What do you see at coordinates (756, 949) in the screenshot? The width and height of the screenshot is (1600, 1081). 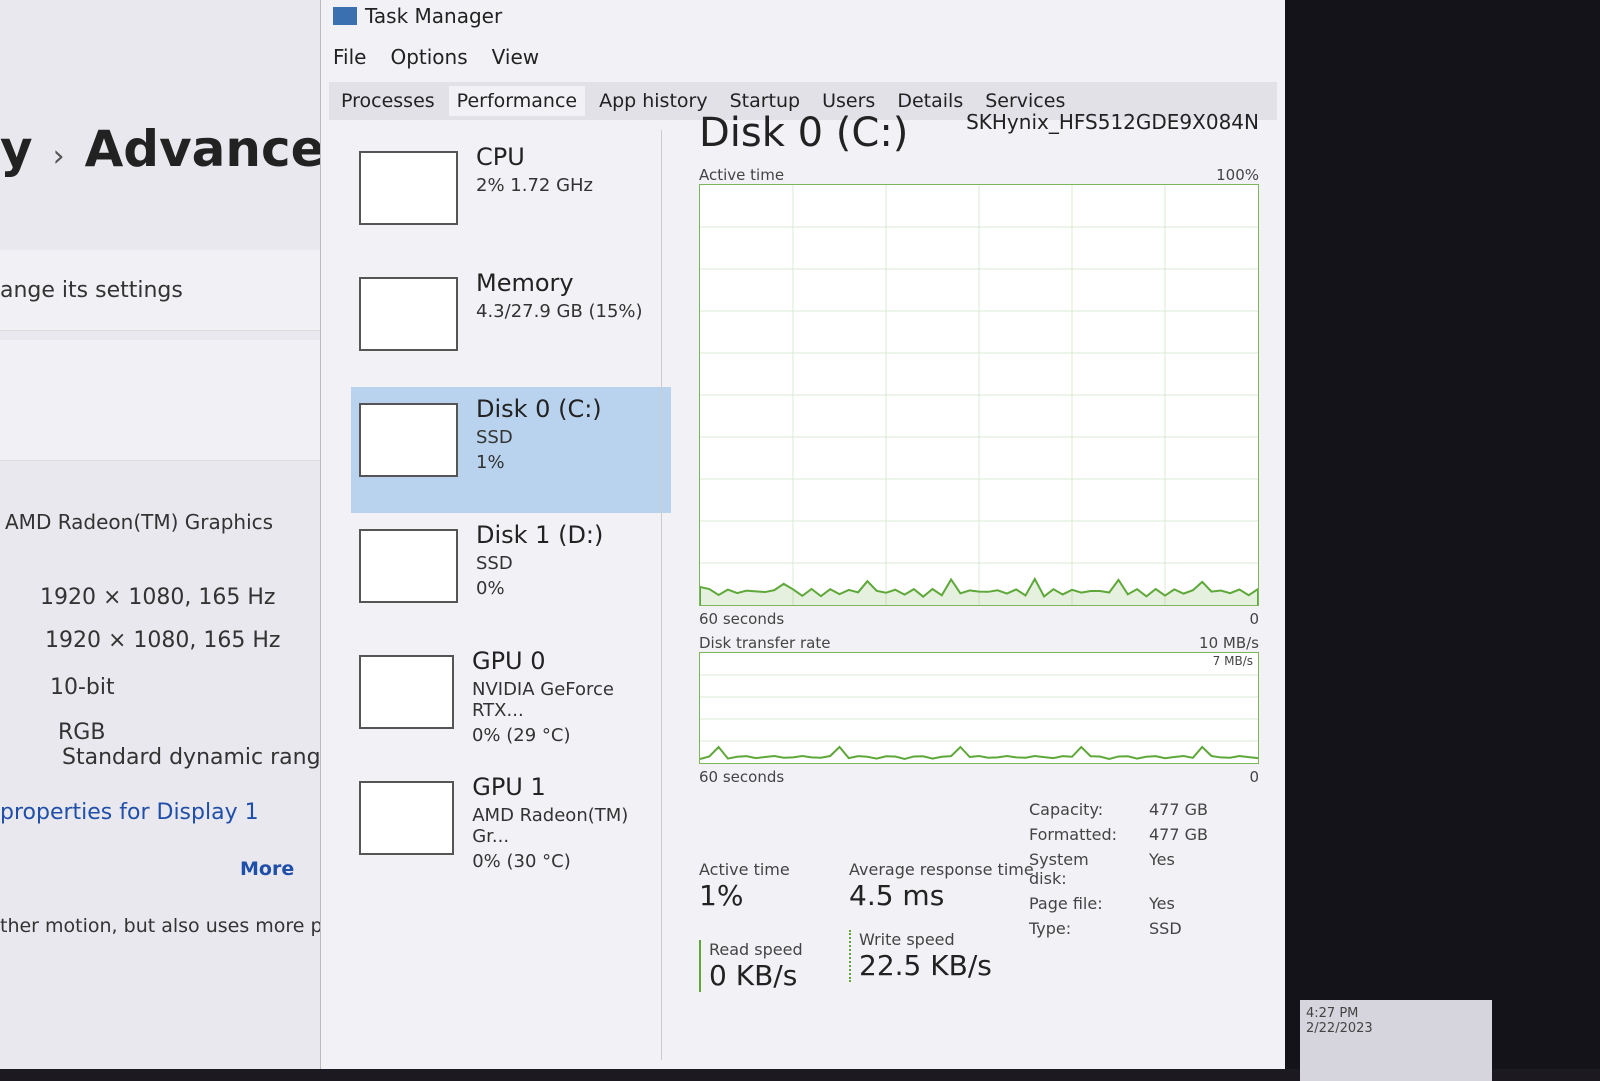 I see `read-speed-label: Read speed` at bounding box center [756, 949].